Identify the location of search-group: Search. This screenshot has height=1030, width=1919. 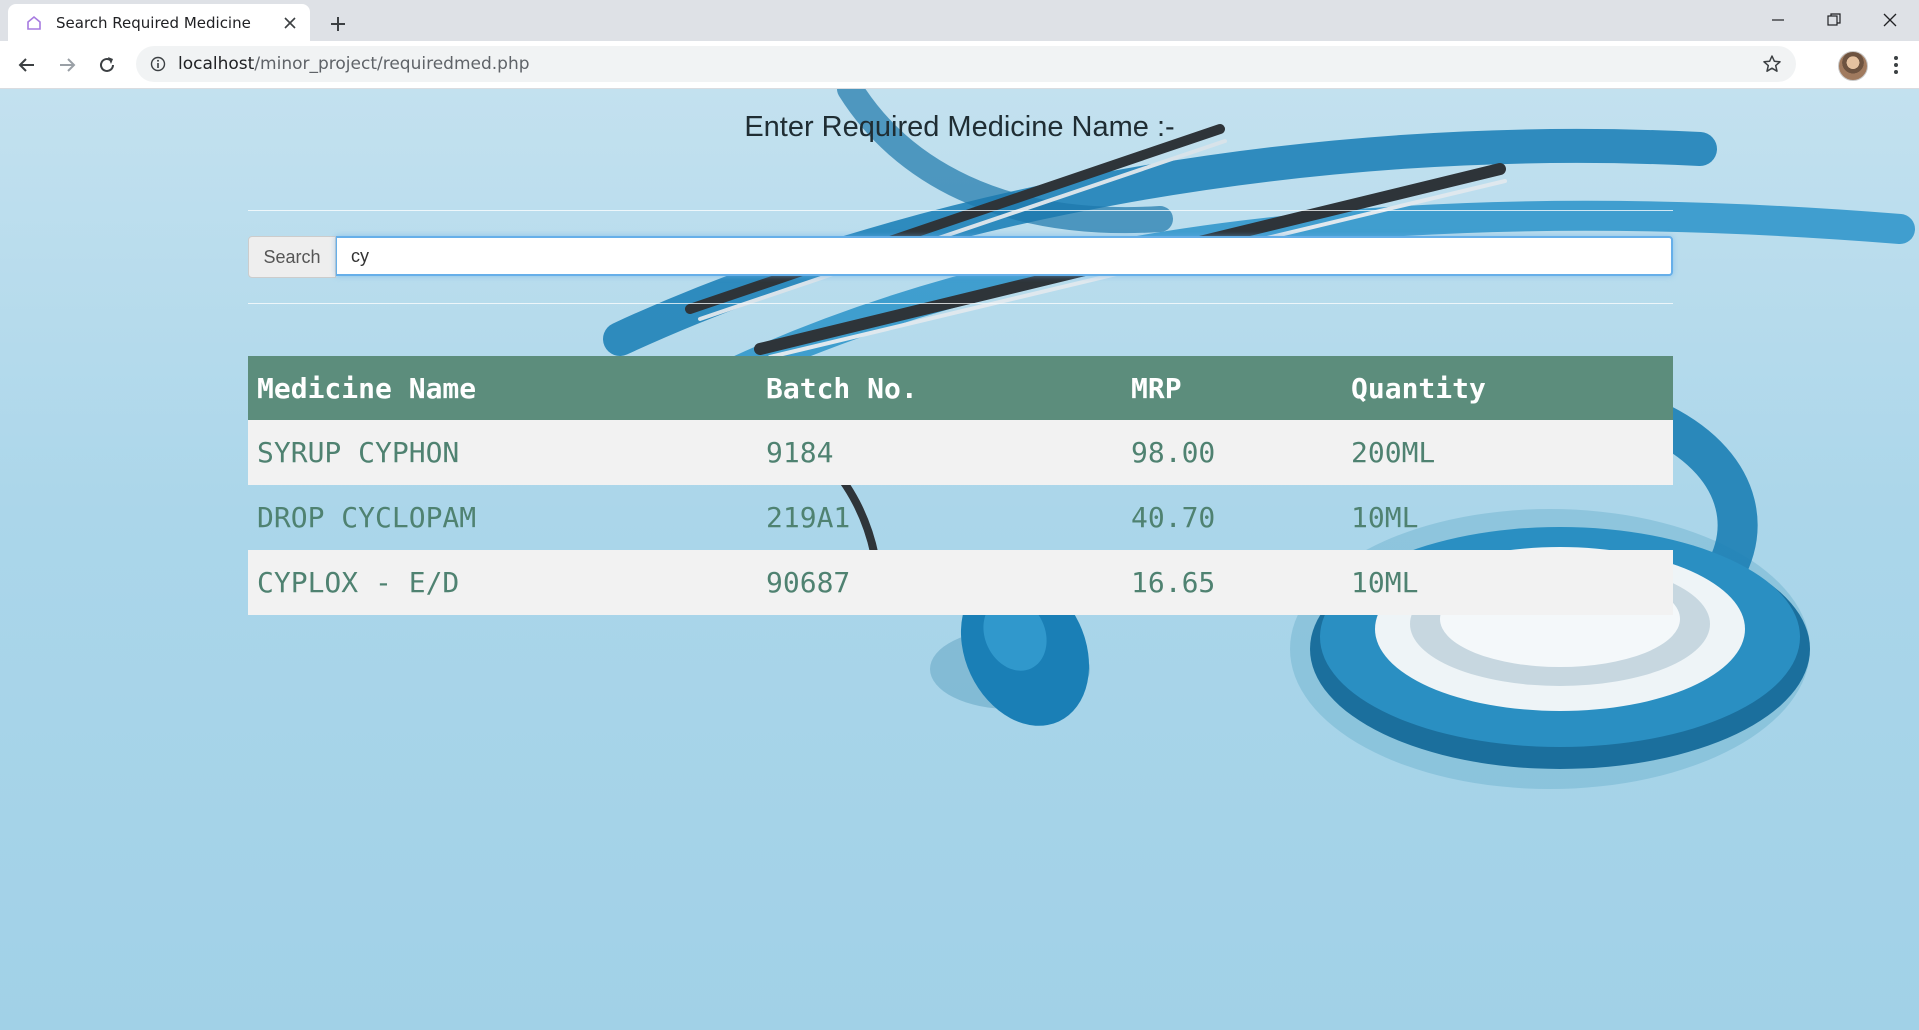
(960, 257).